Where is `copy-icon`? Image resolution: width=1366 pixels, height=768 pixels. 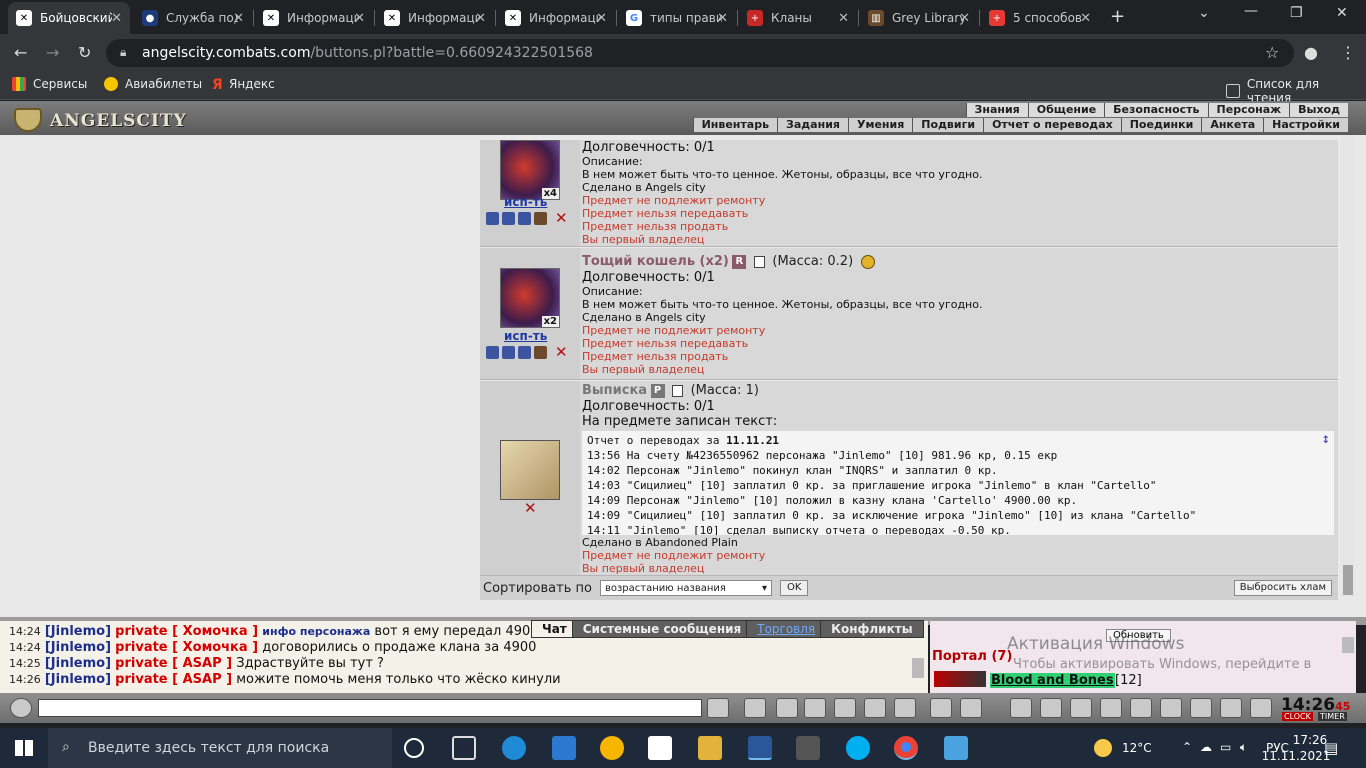
copy-icon is located at coordinates (678, 391).